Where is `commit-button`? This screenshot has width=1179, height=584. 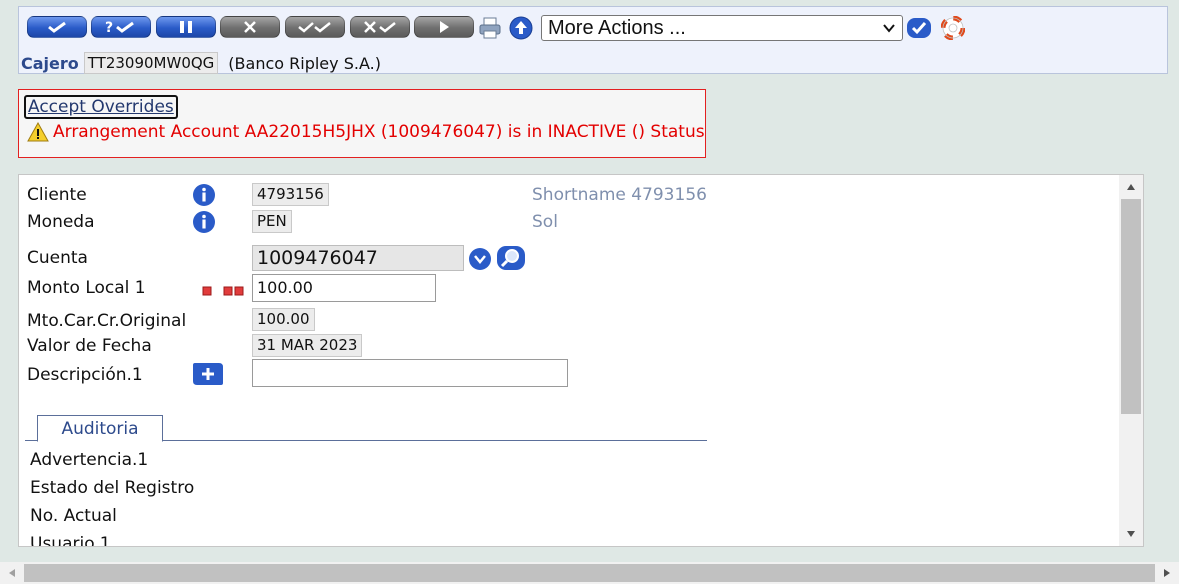
commit-button is located at coordinates (57, 27).